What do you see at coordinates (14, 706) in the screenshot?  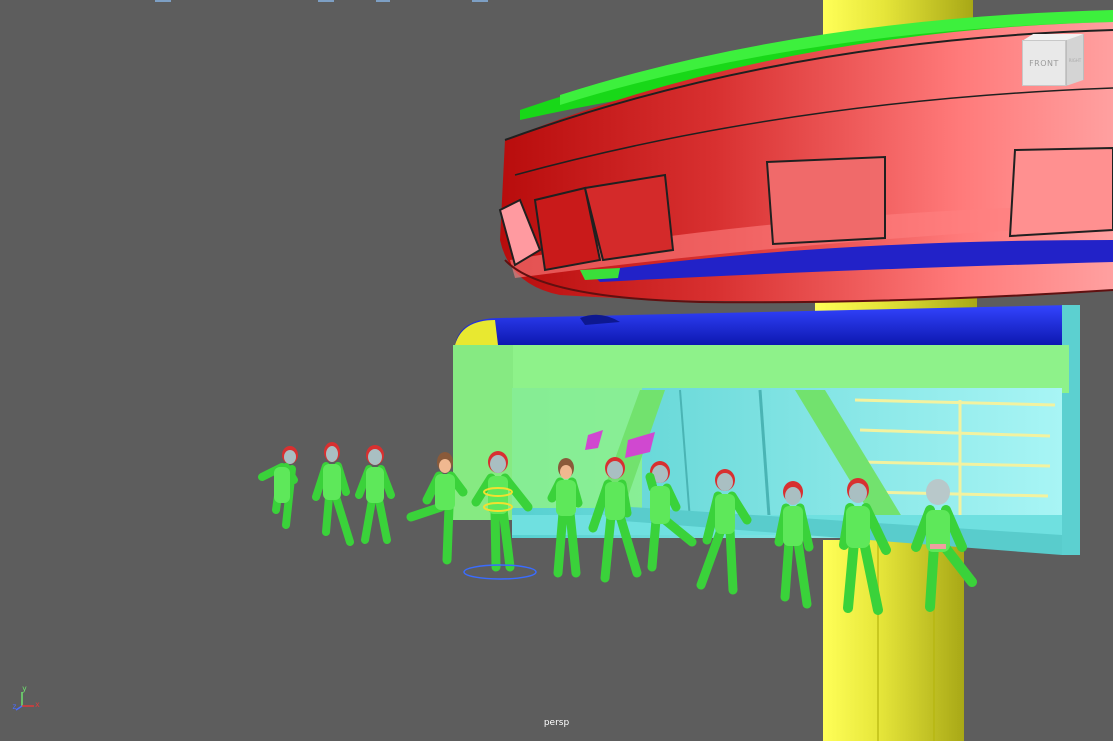 I see `axis-z-label: z` at bounding box center [14, 706].